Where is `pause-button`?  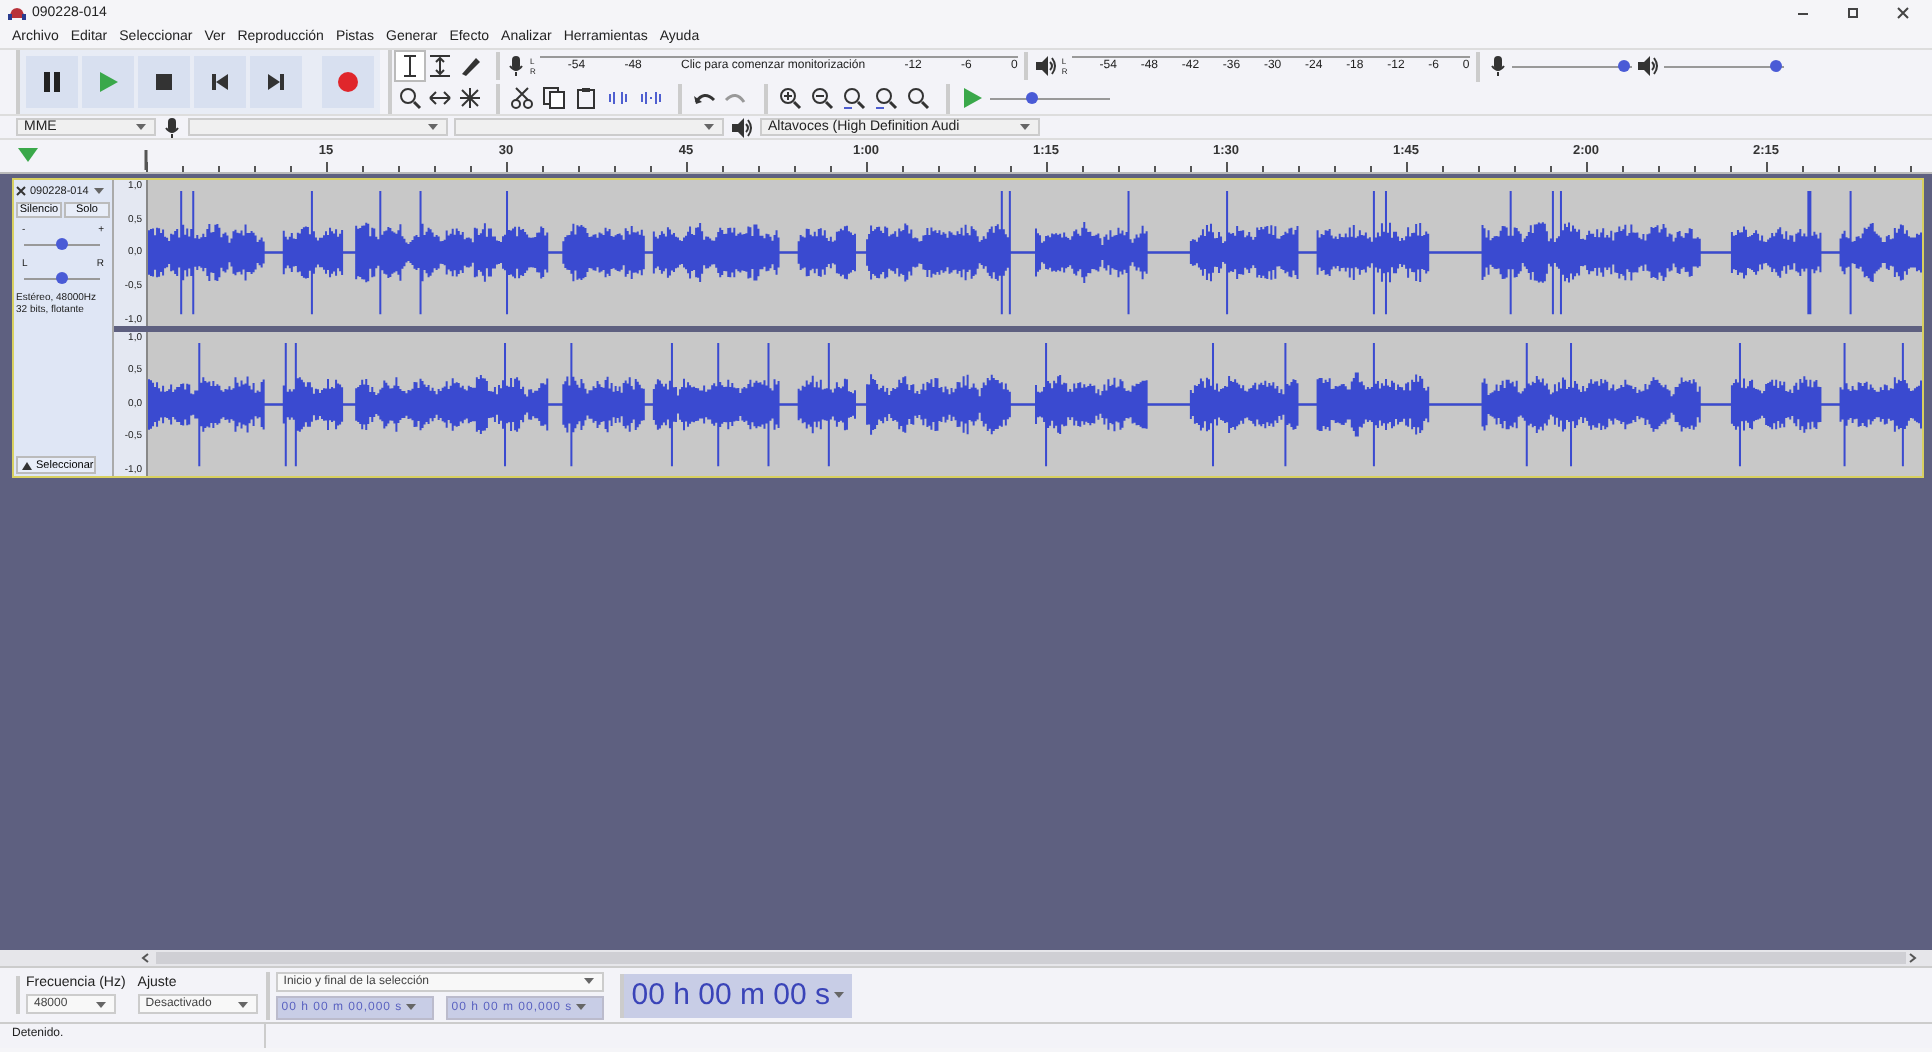
pause-button is located at coordinates (52, 82).